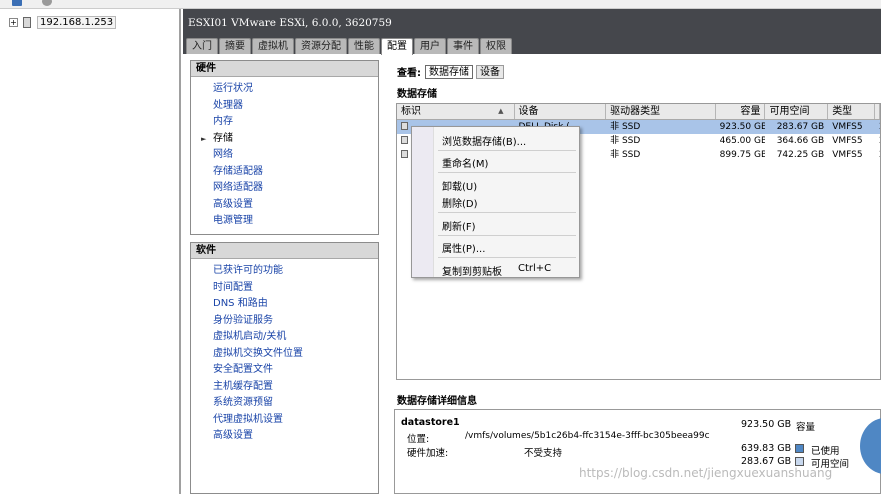  Describe the element at coordinates (284, 321) in the screenshot. I see `sw-item-authentication-services: 身份验证服务` at that location.